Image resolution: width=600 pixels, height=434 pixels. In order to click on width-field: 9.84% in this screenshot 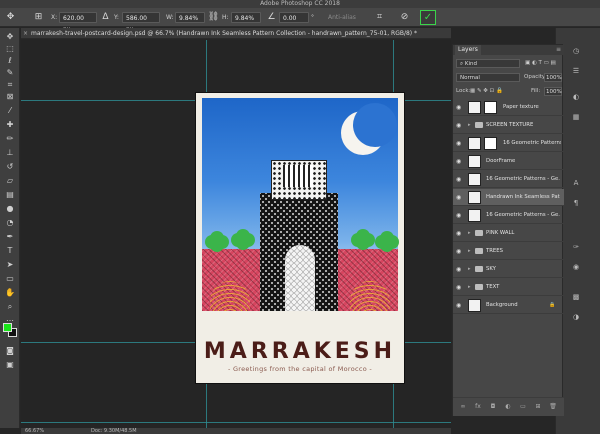, I will do `click(190, 17)`.